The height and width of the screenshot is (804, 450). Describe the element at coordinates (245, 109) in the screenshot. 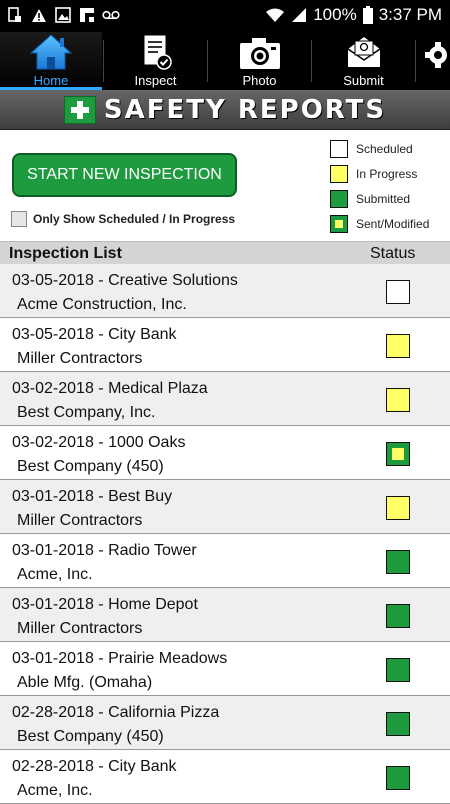

I see `page-title: SAFETY REPORTS` at that location.